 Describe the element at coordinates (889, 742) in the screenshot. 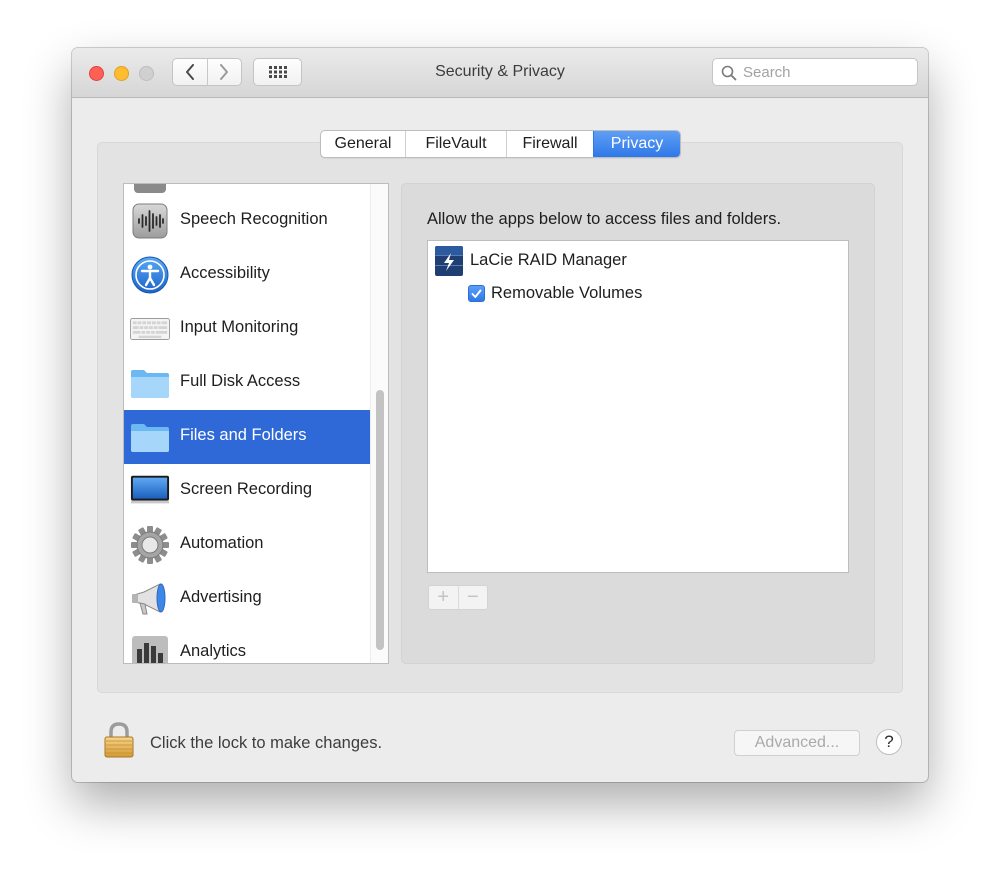

I see `help-button: ?` at that location.